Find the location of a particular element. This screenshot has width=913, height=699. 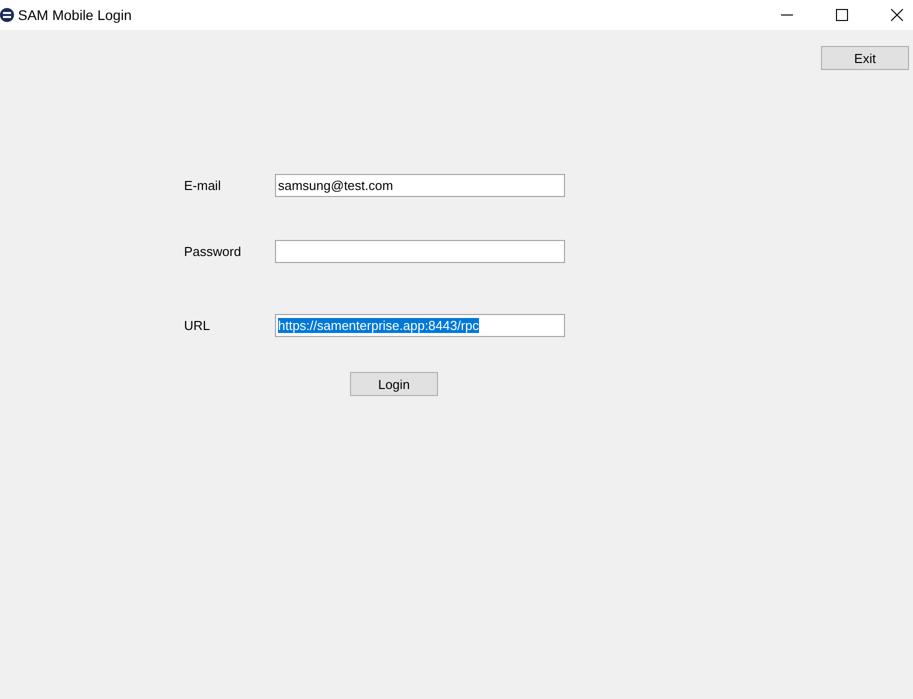

input-field: samsung@test.com is located at coordinates (420, 185).